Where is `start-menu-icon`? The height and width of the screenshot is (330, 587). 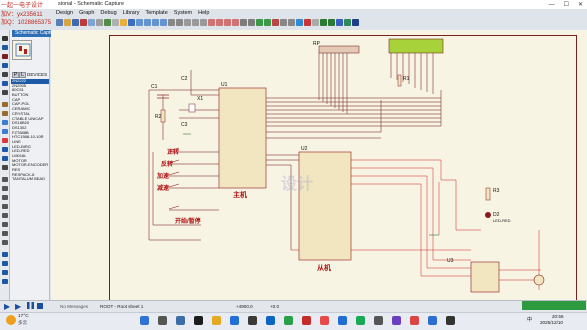 start-menu-icon is located at coordinates (144, 320).